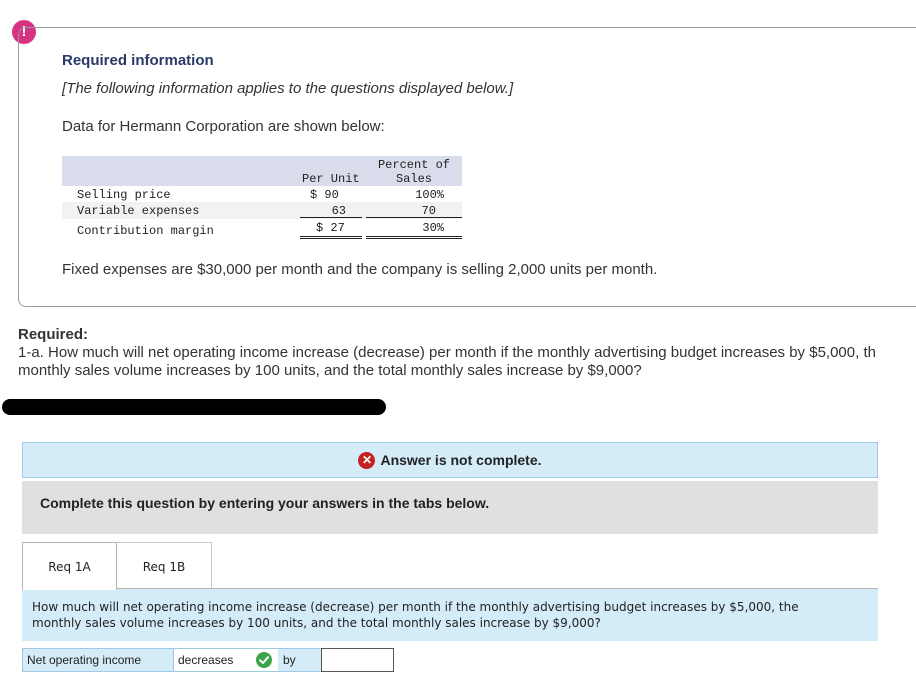 The image size is (916, 681). Describe the element at coordinates (357, 660) in the screenshot. I see `amount-input` at that location.